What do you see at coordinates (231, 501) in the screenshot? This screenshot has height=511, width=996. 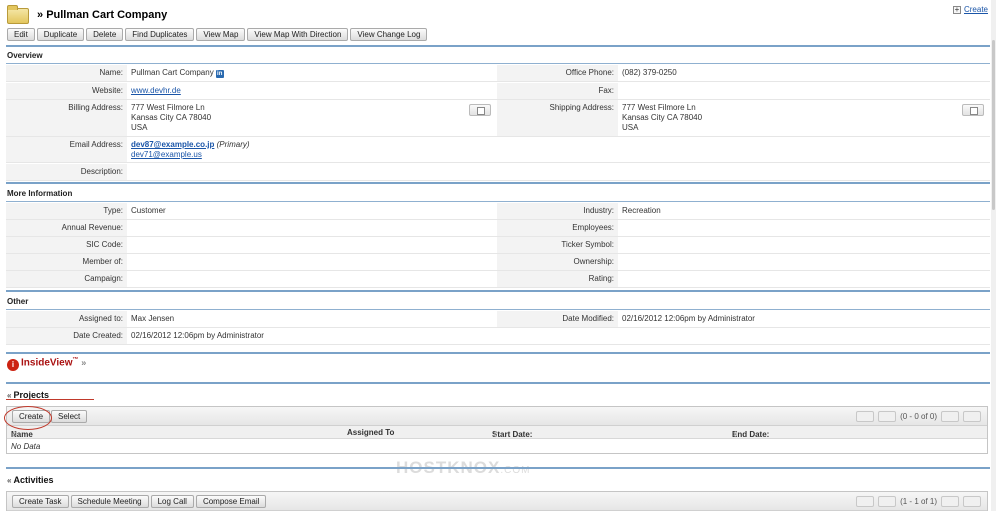 I see `compose-email-button: Compose Email` at bounding box center [231, 501].